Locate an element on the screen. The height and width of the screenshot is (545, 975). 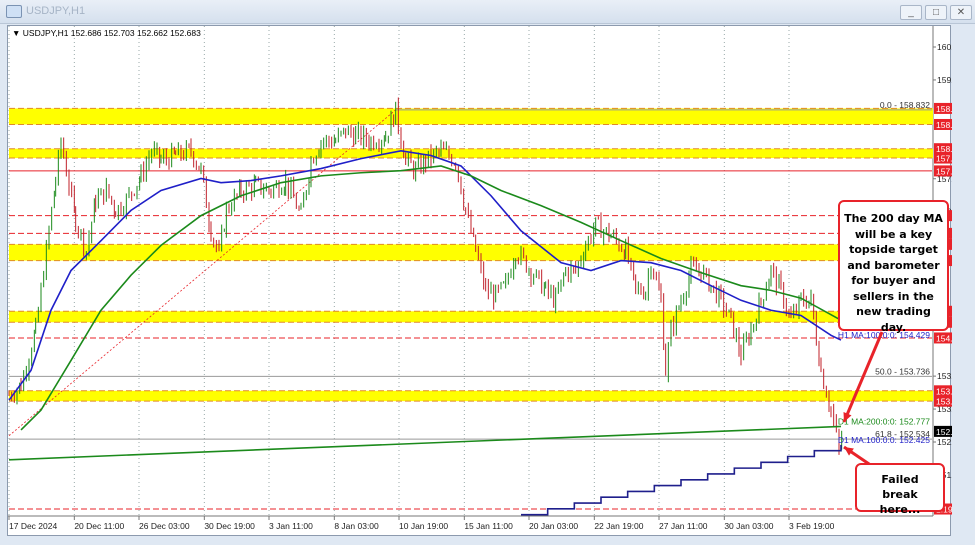
x-tick-label: 30 Jan 03:00 is located at coordinates (748, 526).